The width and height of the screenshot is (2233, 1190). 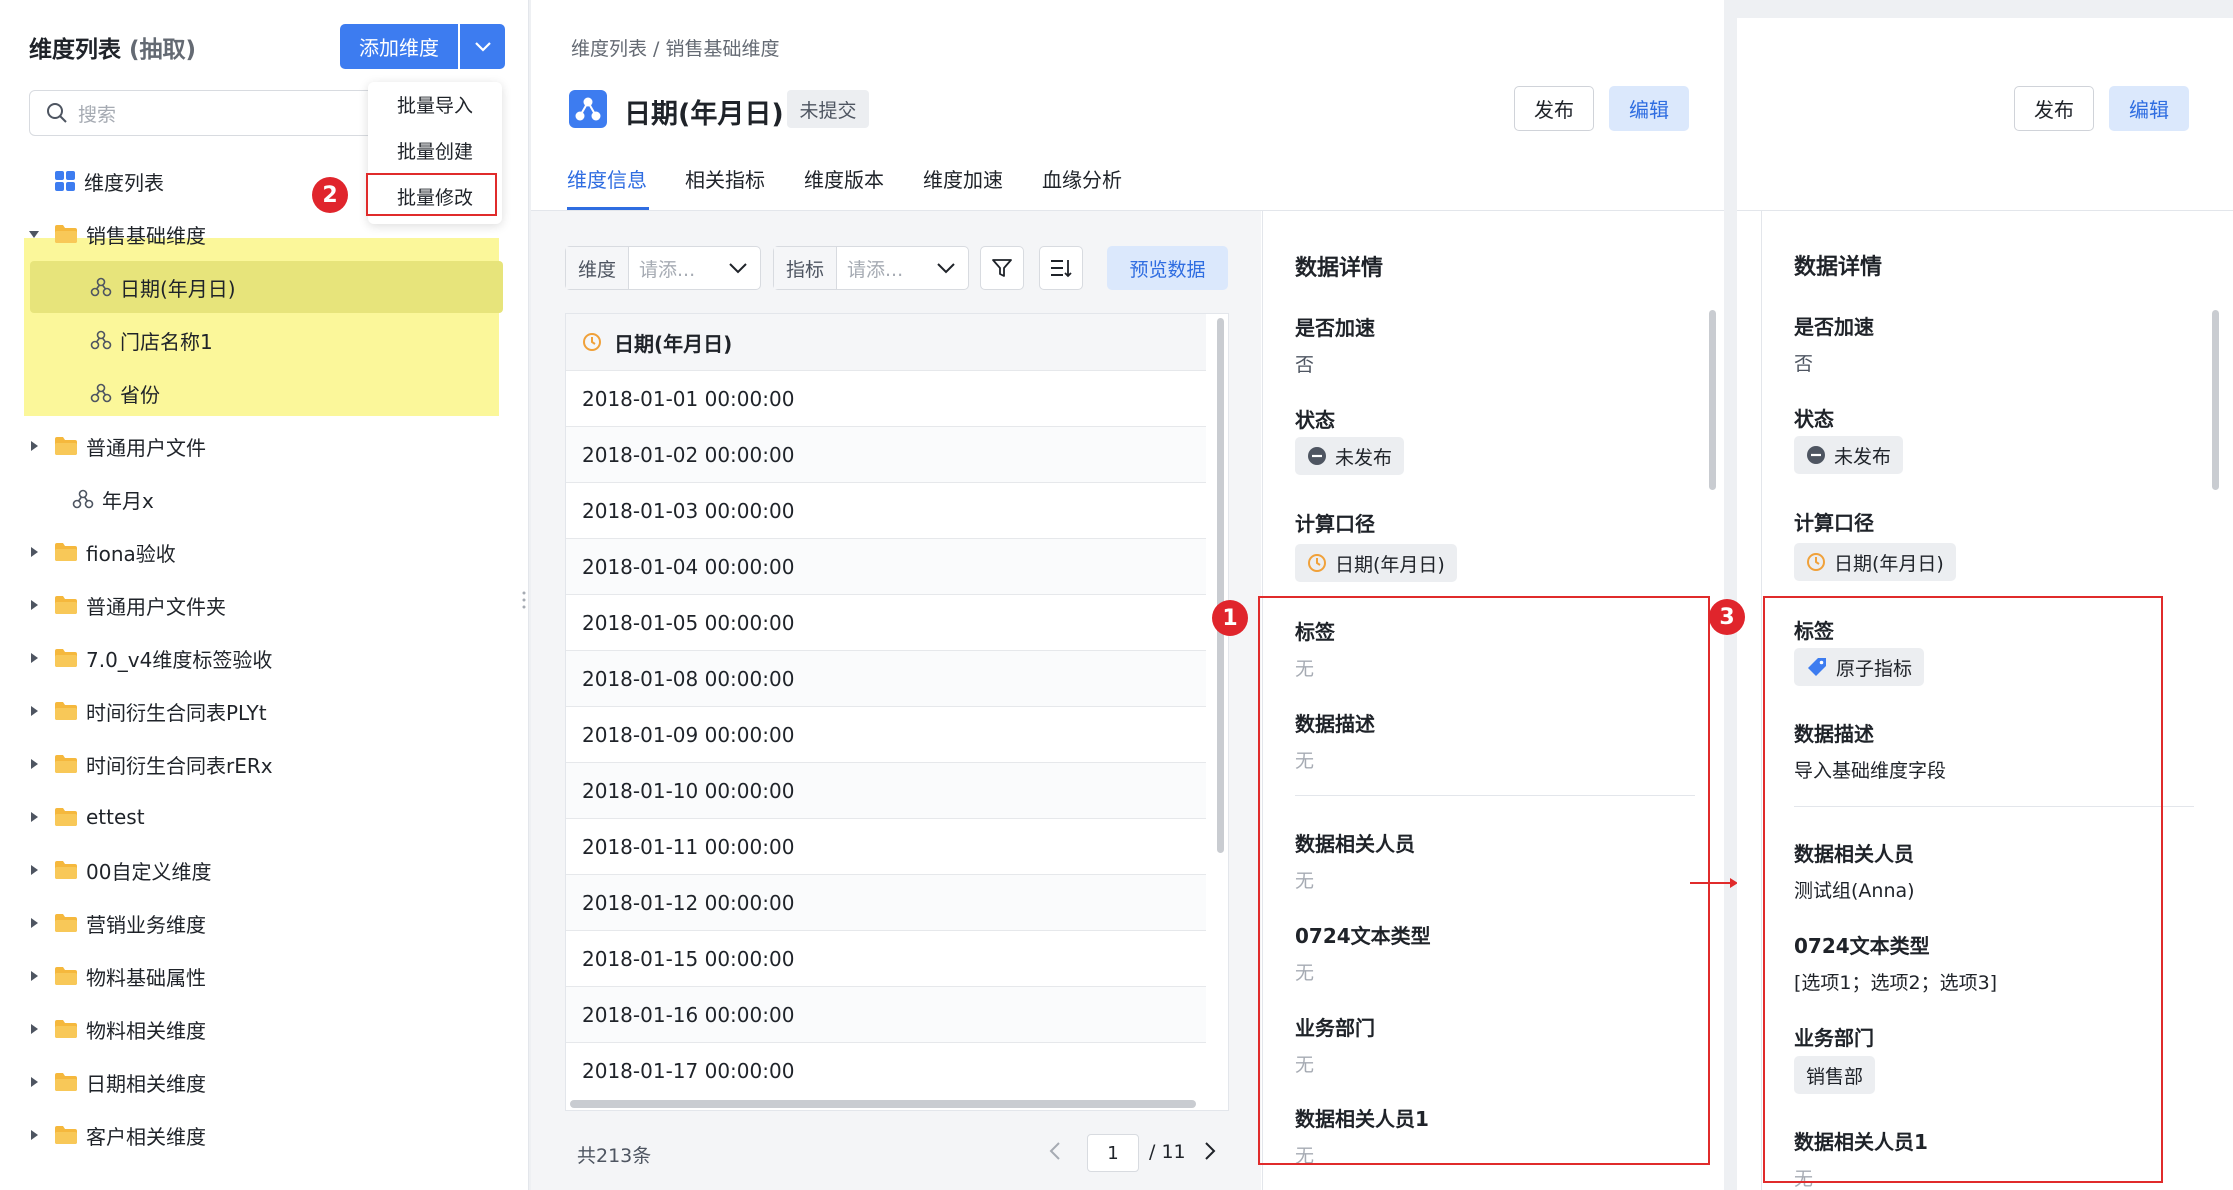 I want to click on table-row: 2018-01-01 00:00:00, so click(x=886, y=398).